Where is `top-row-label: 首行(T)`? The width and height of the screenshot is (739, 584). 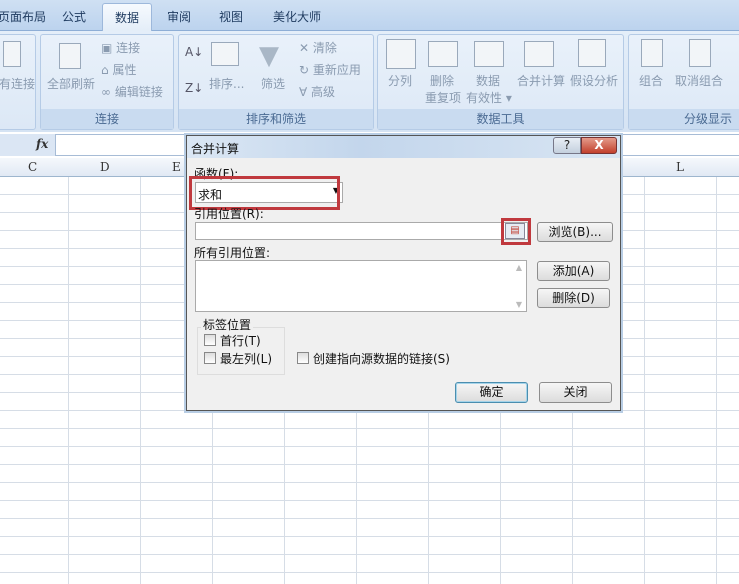
top-row-label: 首行(T) is located at coordinates (240, 341).